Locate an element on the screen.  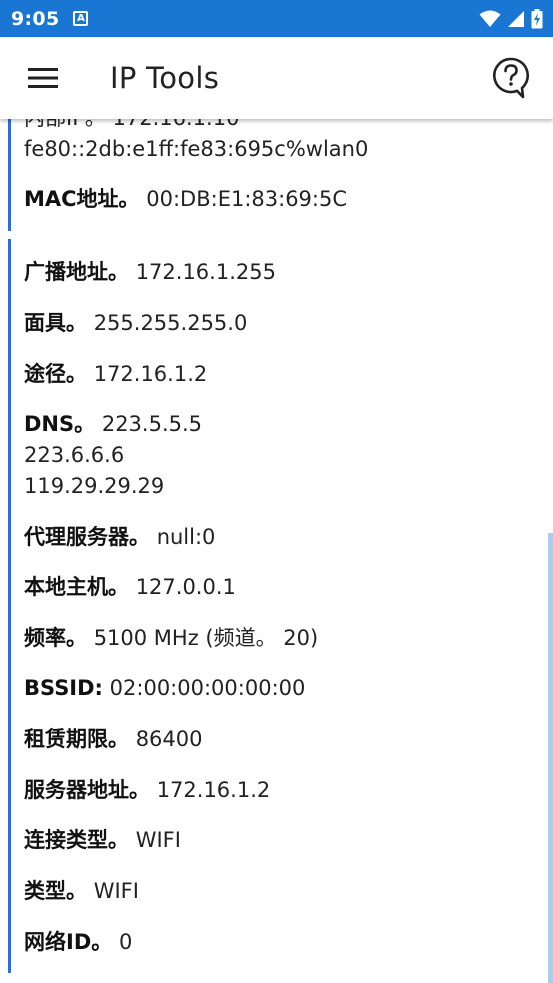
hamburger-menu-icon is located at coordinates (43, 78).